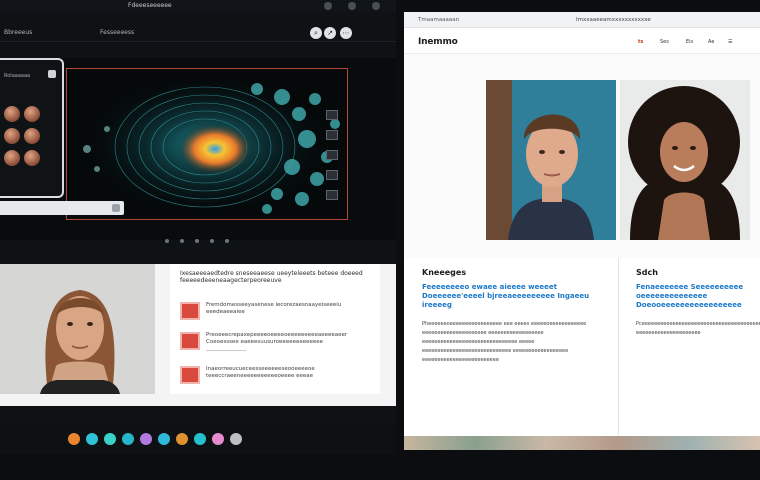 The image size is (760, 480). I want to click on nav-item: Ses, so click(664, 42).